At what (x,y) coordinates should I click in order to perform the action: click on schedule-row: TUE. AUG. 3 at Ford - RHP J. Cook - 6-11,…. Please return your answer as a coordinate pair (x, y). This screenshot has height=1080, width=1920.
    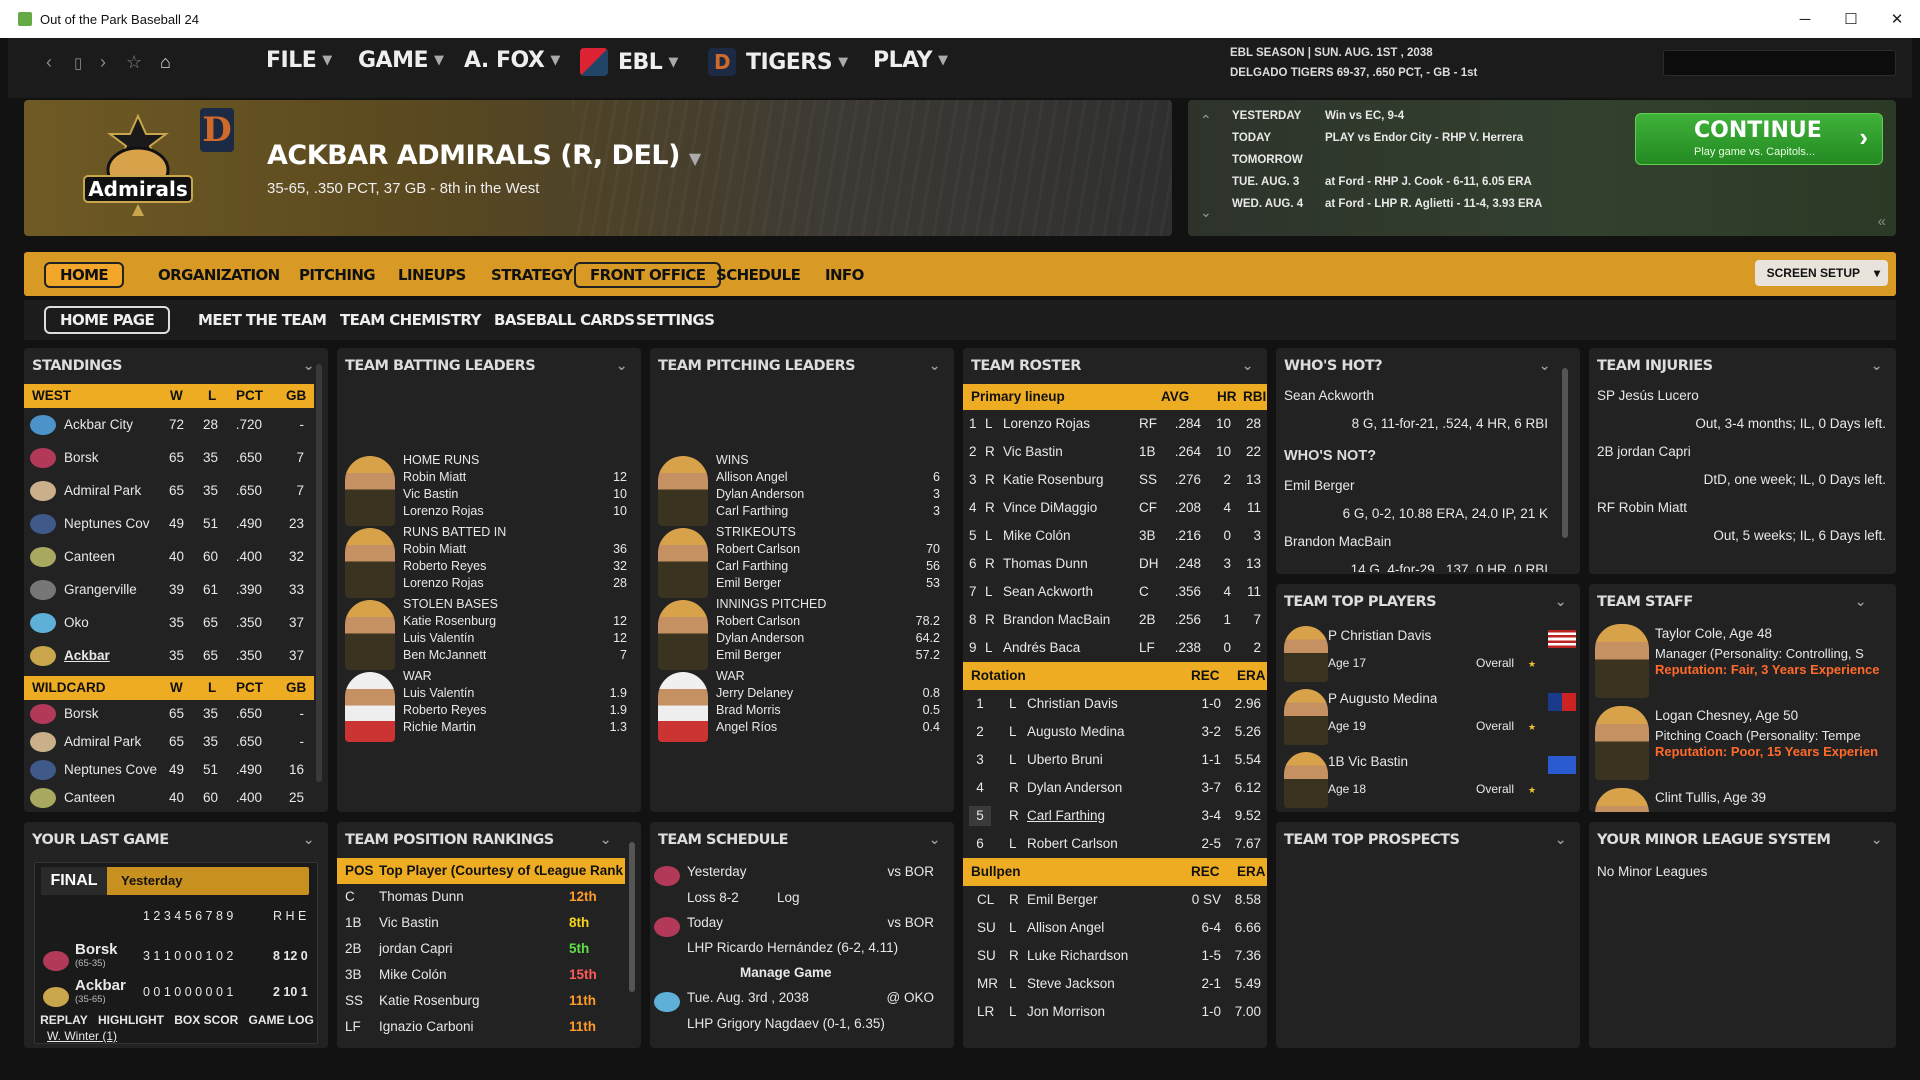
    Looking at the image, I should click on (1382, 182).